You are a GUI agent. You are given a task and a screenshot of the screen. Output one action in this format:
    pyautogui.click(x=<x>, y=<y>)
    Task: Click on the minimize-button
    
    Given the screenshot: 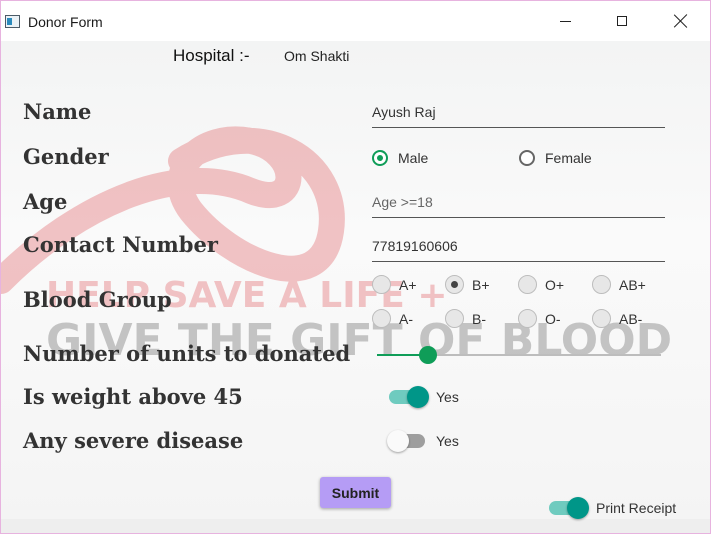 What is the action you would take?
    pyautogui.click(x=565, y=21)
    